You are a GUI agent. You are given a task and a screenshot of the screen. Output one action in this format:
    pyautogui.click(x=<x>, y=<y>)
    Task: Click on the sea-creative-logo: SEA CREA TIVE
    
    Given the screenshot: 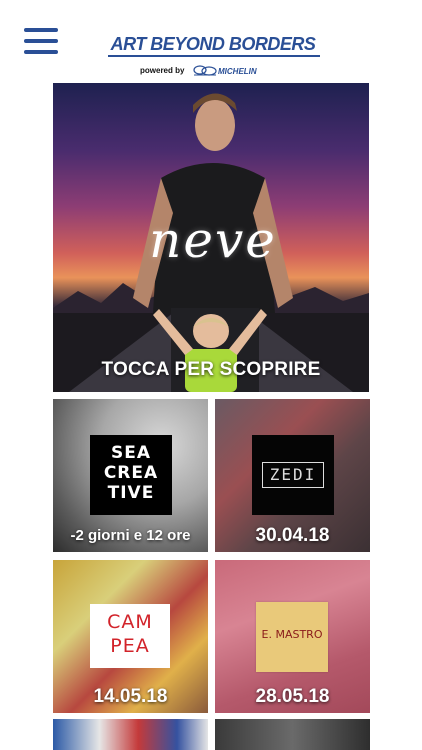 What is the action you would take?
    pyautogui.click(x=131, y=475)
    